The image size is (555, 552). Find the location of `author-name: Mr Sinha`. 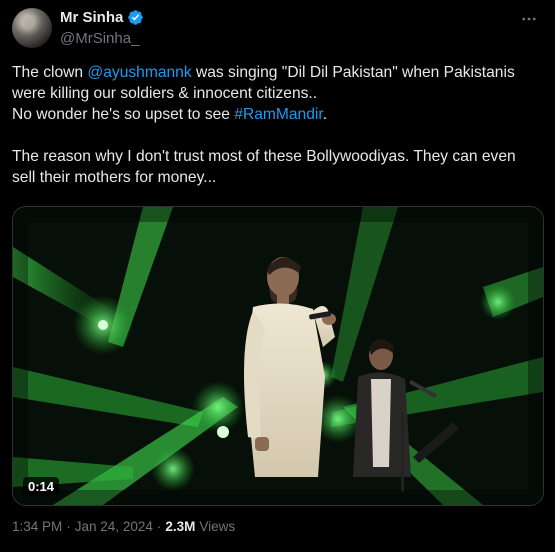

author-name: Mr Sinha is located at coordinates (91, 17).